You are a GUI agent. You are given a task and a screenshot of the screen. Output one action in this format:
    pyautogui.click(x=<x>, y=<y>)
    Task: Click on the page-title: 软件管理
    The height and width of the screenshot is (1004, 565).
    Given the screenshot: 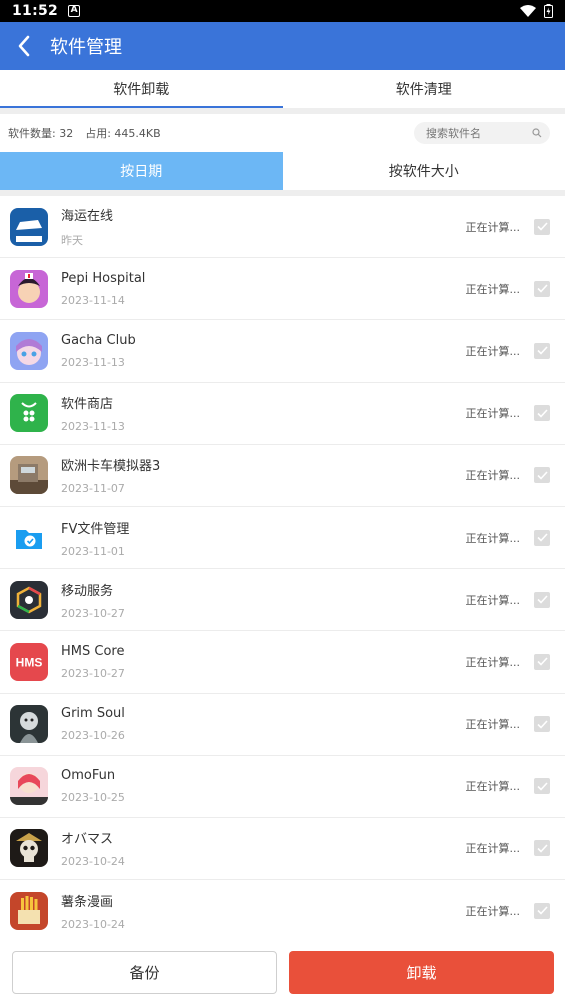 What is the action you would take?
    pyautogui.click(x=86, y=47)
    